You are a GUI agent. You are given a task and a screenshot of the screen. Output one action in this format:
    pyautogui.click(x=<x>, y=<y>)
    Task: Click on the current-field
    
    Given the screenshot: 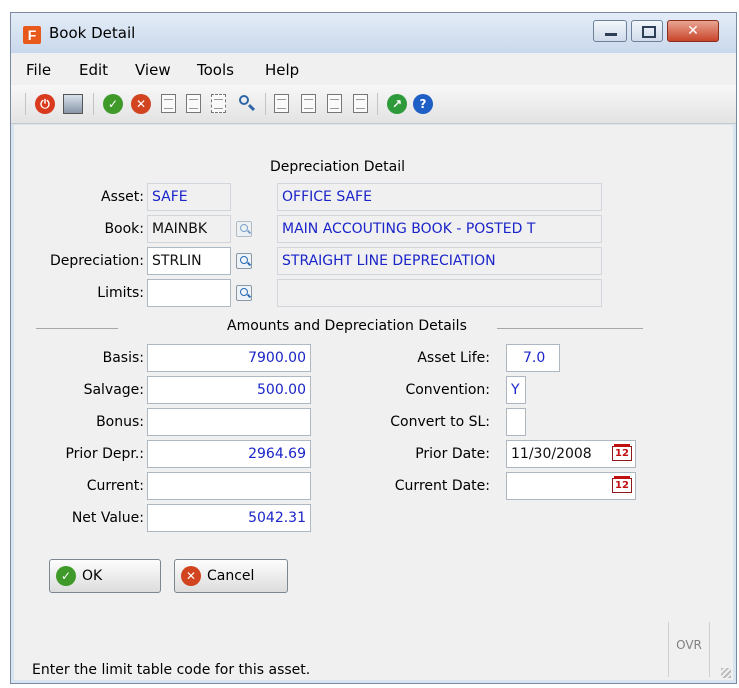 What is the action you would take?
    pyautogui.click(x=229, y=486)
    